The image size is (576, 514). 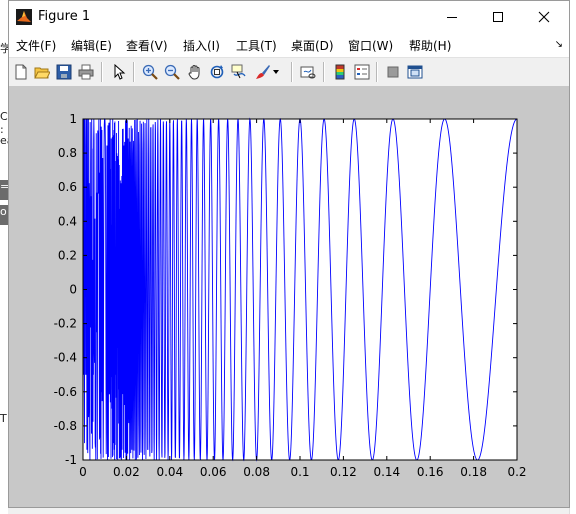 I want to click on x-tick-label: 0.12, so click(x=343, y=472).